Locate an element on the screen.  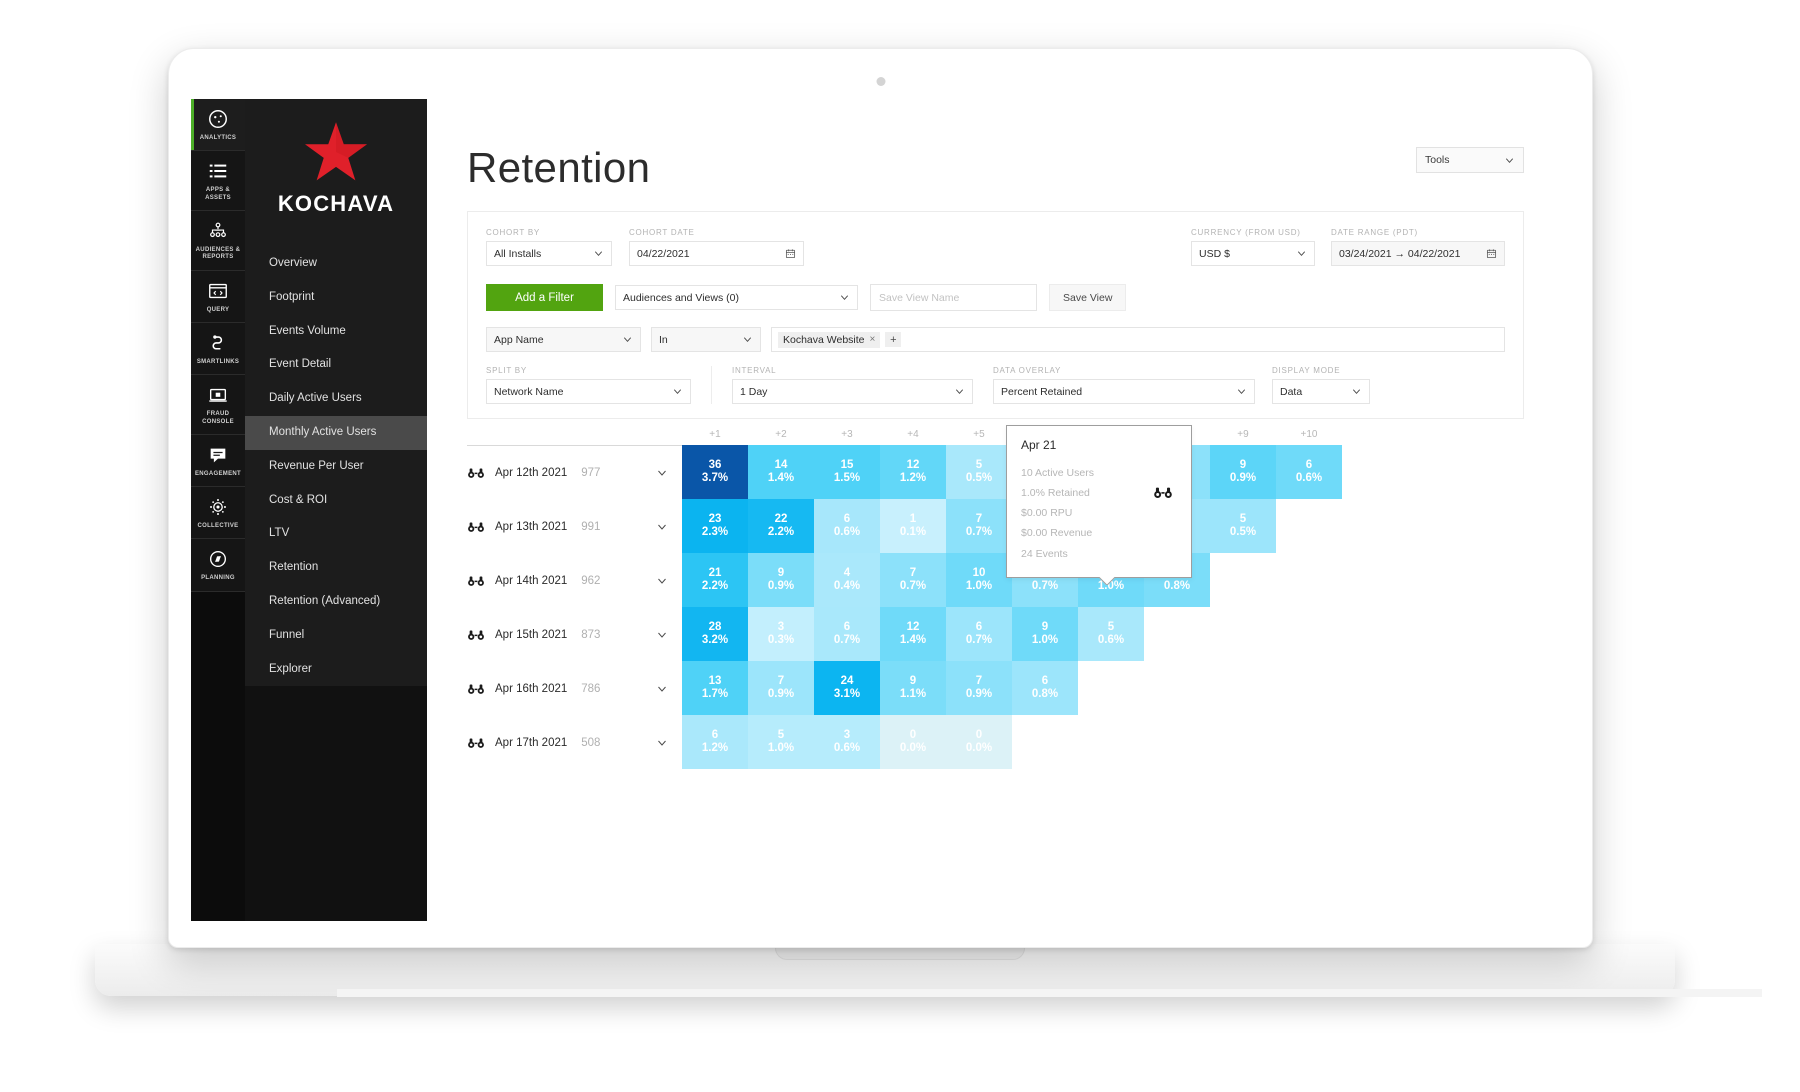
heatmap-cell: 12 1.4% is located at coordinates (913, 634).